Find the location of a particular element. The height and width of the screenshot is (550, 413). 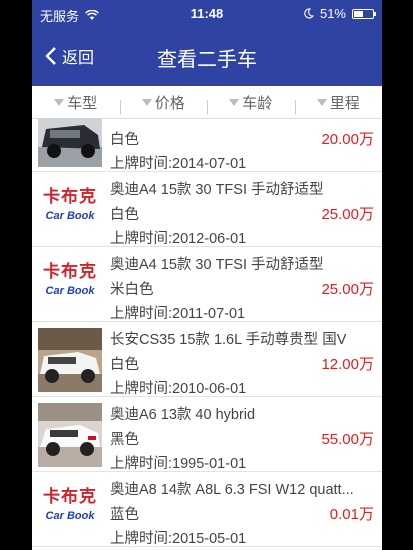

status-right: 51% is located at coordinates (339, 13).